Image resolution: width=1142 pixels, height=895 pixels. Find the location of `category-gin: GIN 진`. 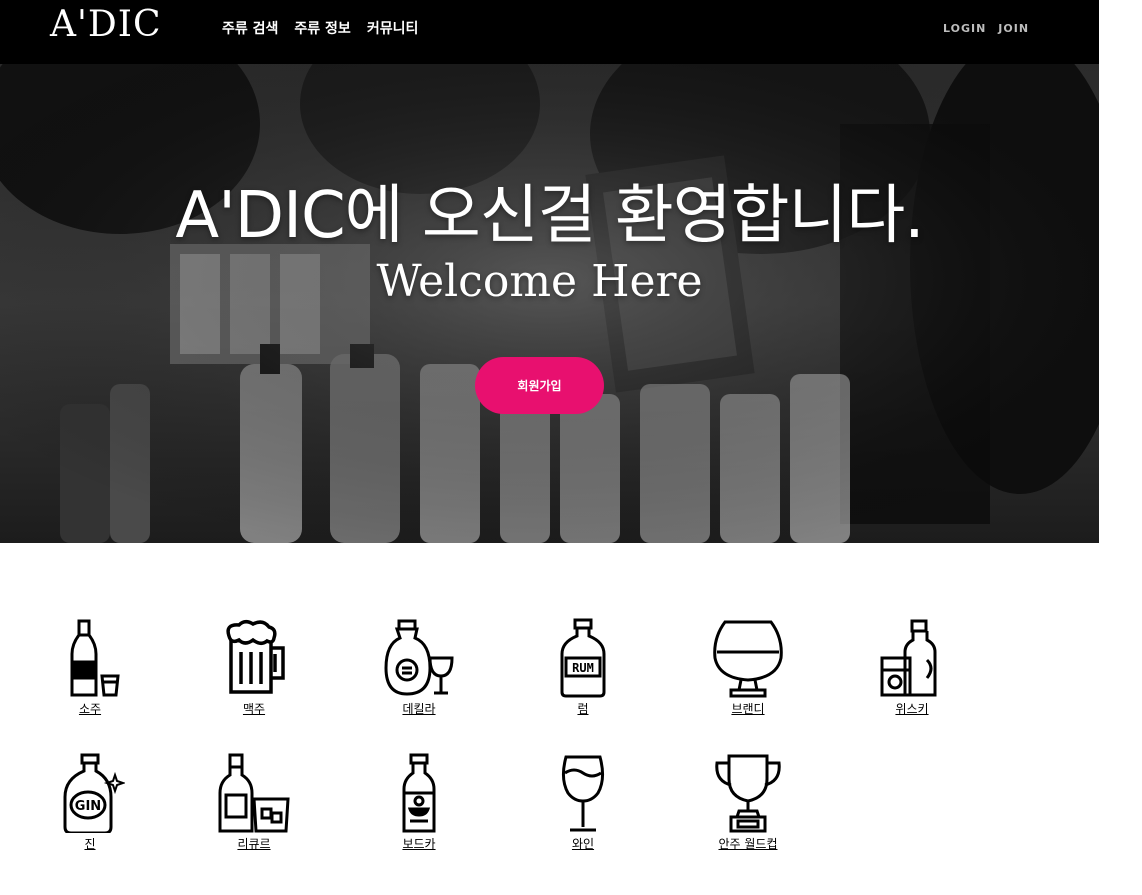

category-gin: GIN 진 is located at coordinates (90, 802).